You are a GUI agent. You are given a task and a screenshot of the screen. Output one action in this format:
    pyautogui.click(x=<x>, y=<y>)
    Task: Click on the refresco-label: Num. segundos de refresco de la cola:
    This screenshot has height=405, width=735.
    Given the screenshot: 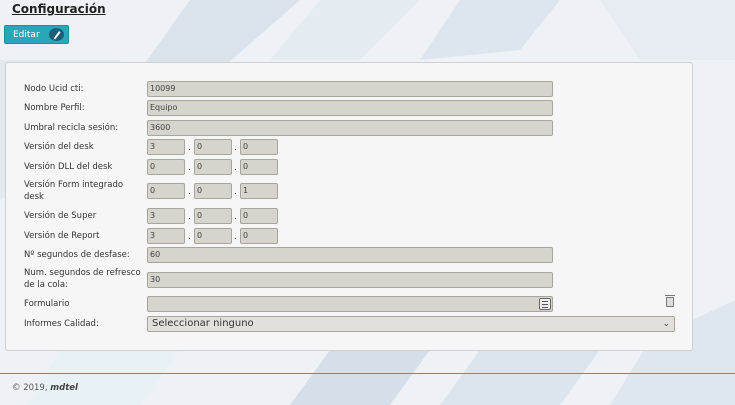 What is the action you would take?
    pyautogui.click(x=82, y=279)
    